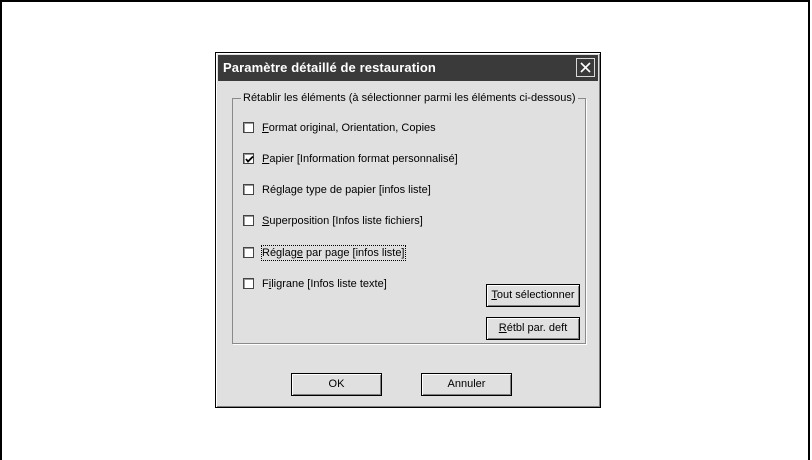 Image resolution: width=812 pixels, height=460 pixels. I want to click on checkbox-label: Réglage par page [infos liste], so click(333, 253).